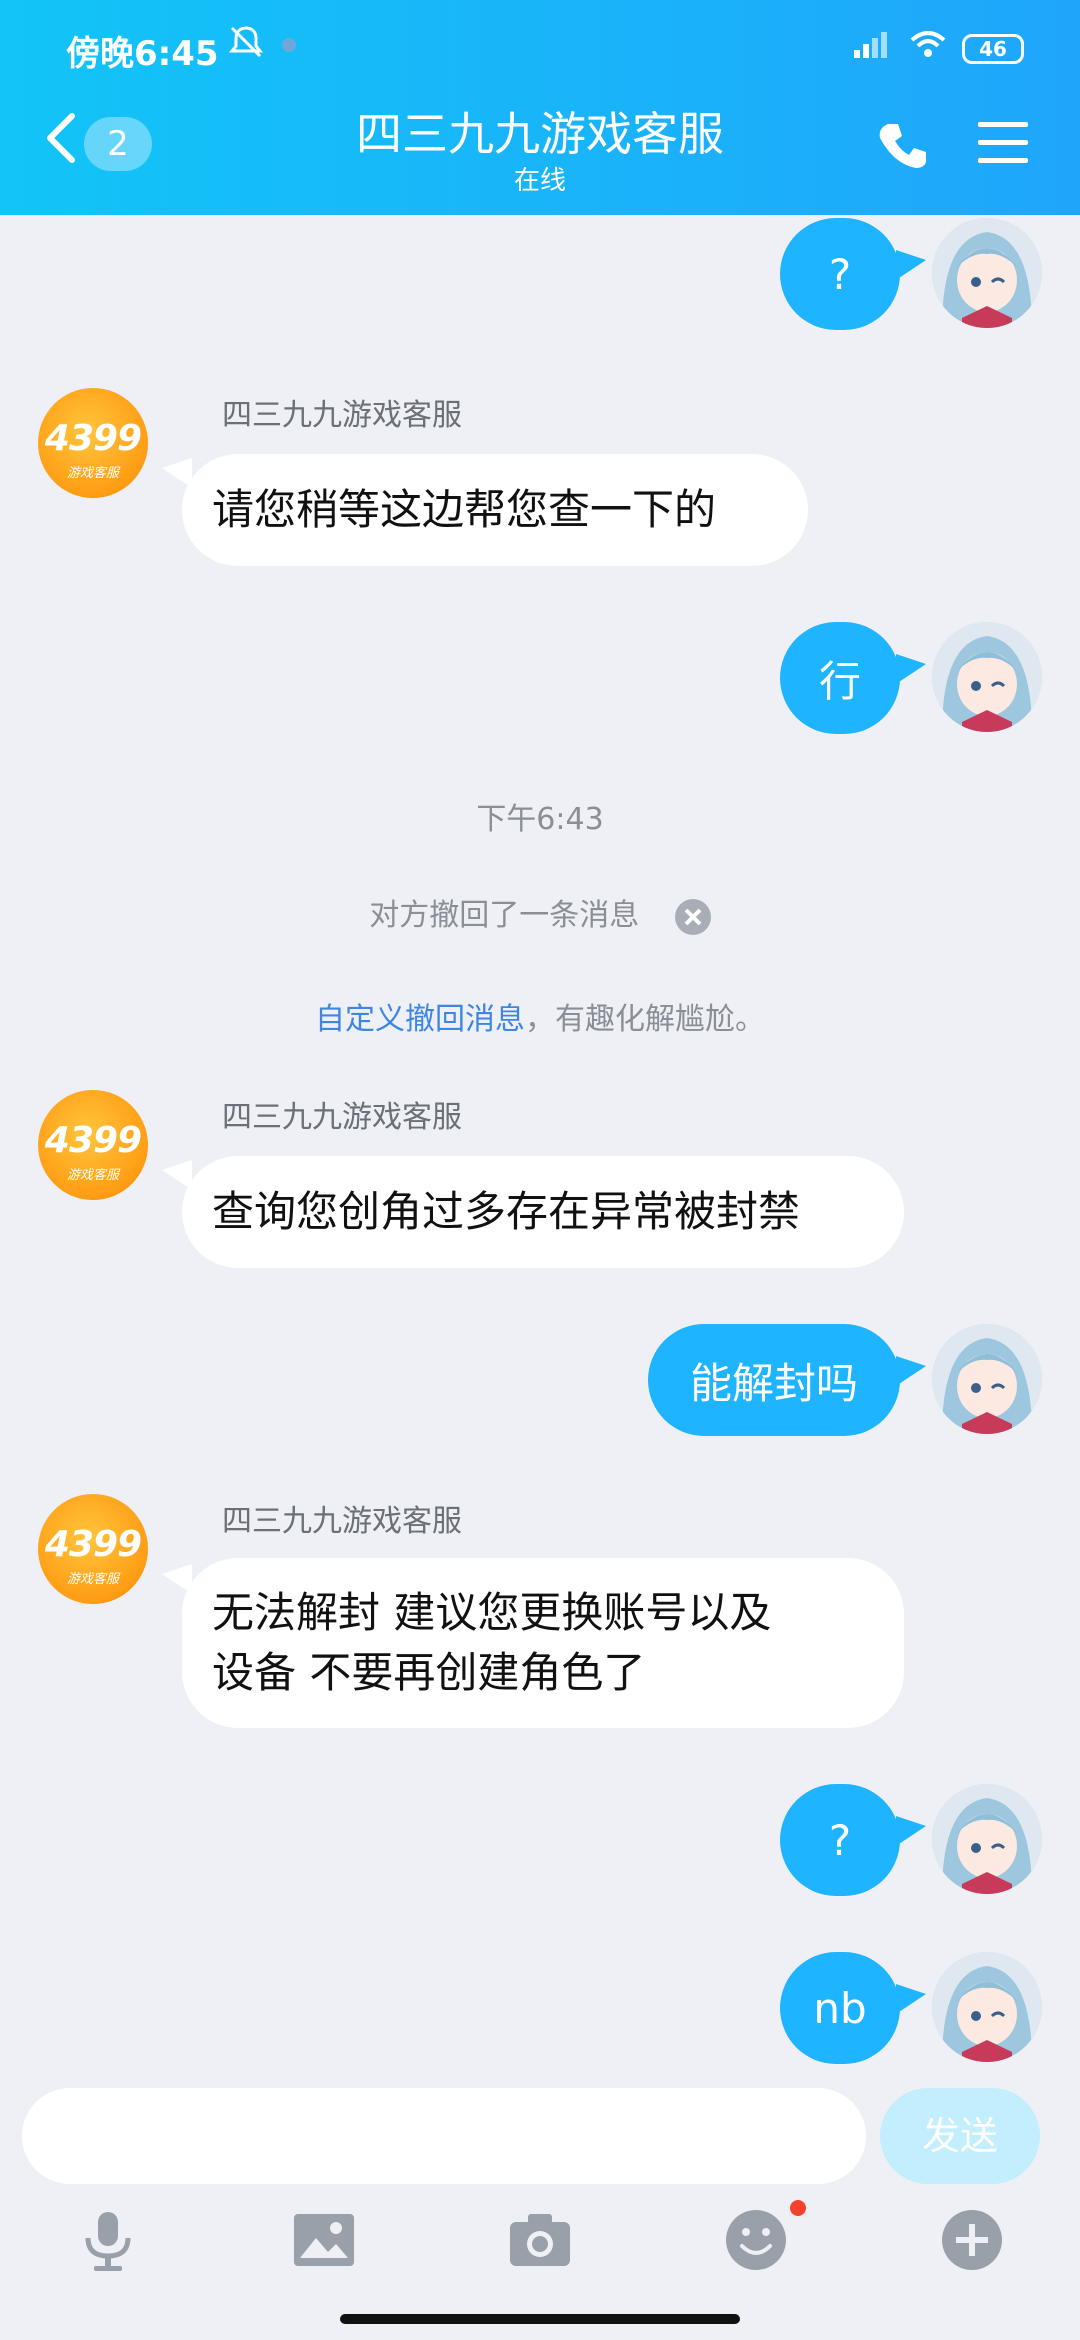  Describe the element at coordinates (972, 2240) in the screenshot. I see `add-icon` at that location.